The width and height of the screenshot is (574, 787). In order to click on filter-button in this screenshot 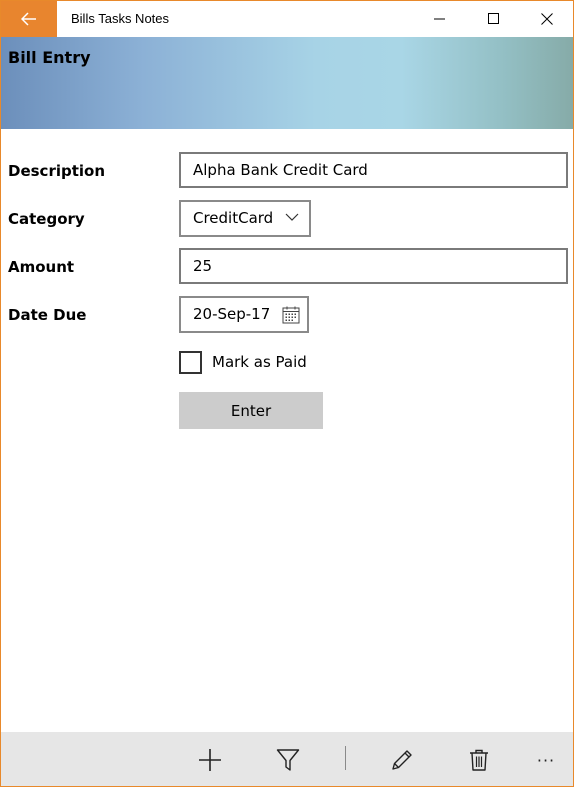, I will do `click(288, 760)`.